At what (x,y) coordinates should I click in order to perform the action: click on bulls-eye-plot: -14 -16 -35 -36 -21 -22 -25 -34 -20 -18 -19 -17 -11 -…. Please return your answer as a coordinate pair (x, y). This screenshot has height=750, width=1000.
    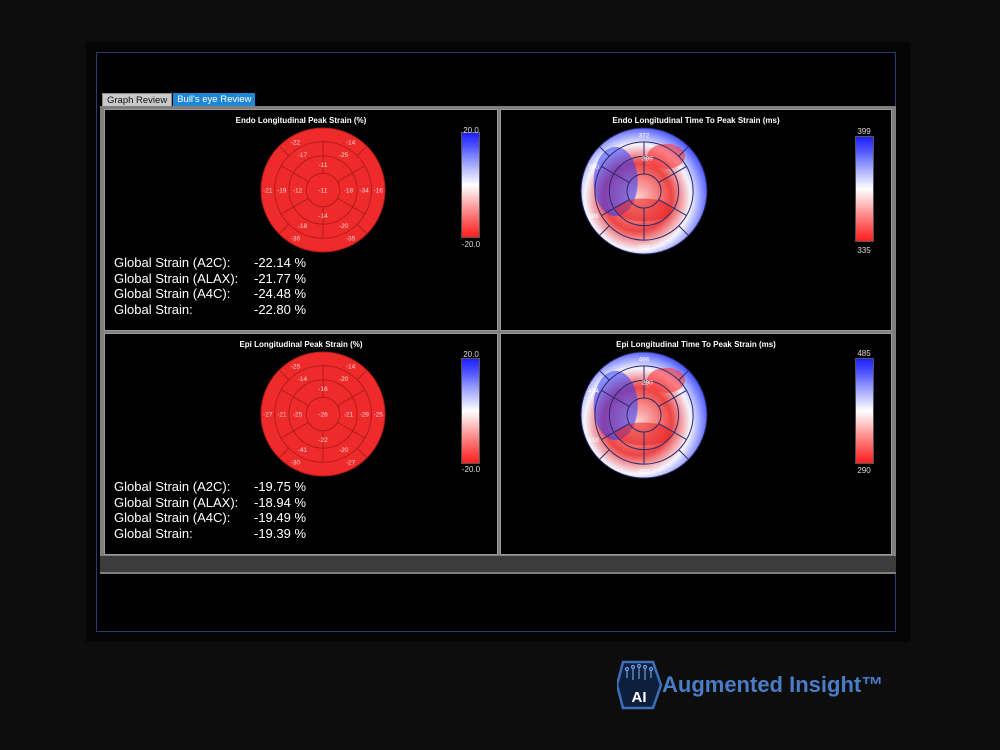
    Looking at the image, I should click on (323, 190).